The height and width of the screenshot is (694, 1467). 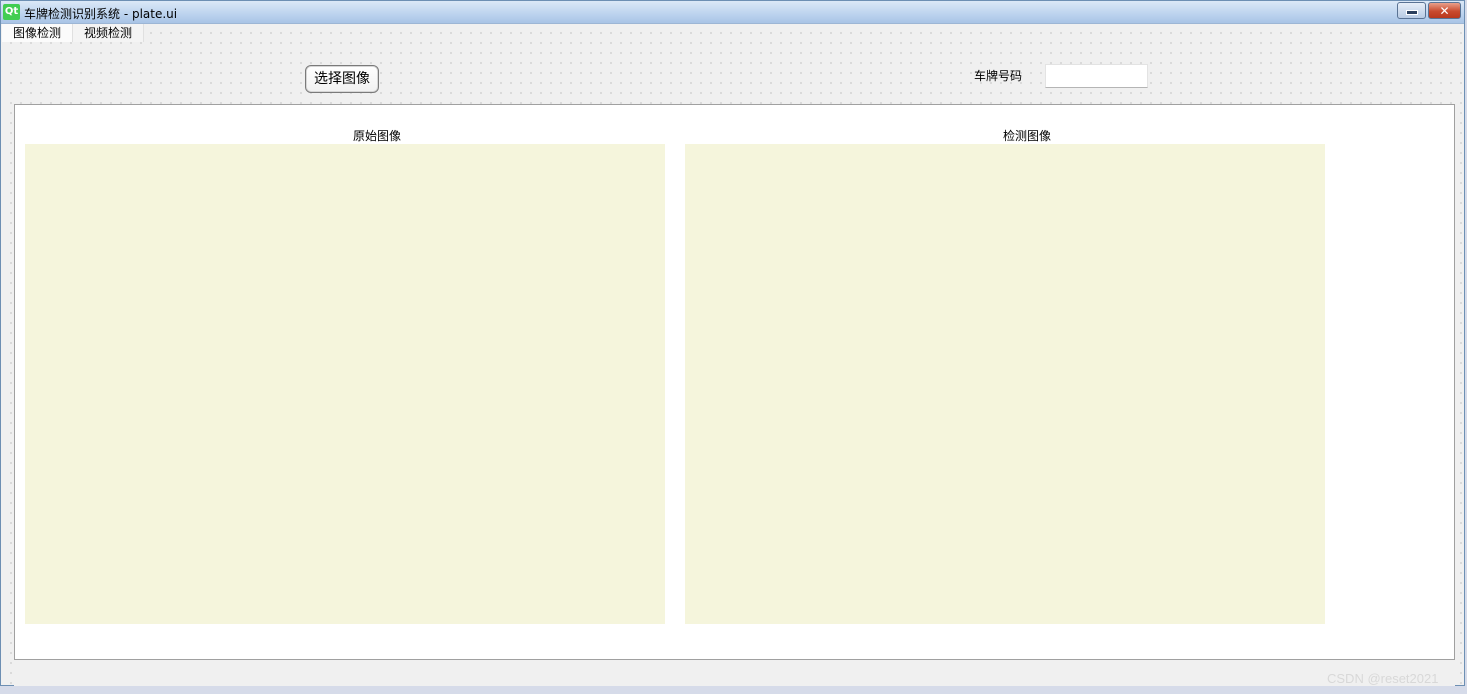 What do you see at coordinates (109, 33) in the screenshot?
I see `tab-video-detection: 视频检测` at bounding box center [109, 33].